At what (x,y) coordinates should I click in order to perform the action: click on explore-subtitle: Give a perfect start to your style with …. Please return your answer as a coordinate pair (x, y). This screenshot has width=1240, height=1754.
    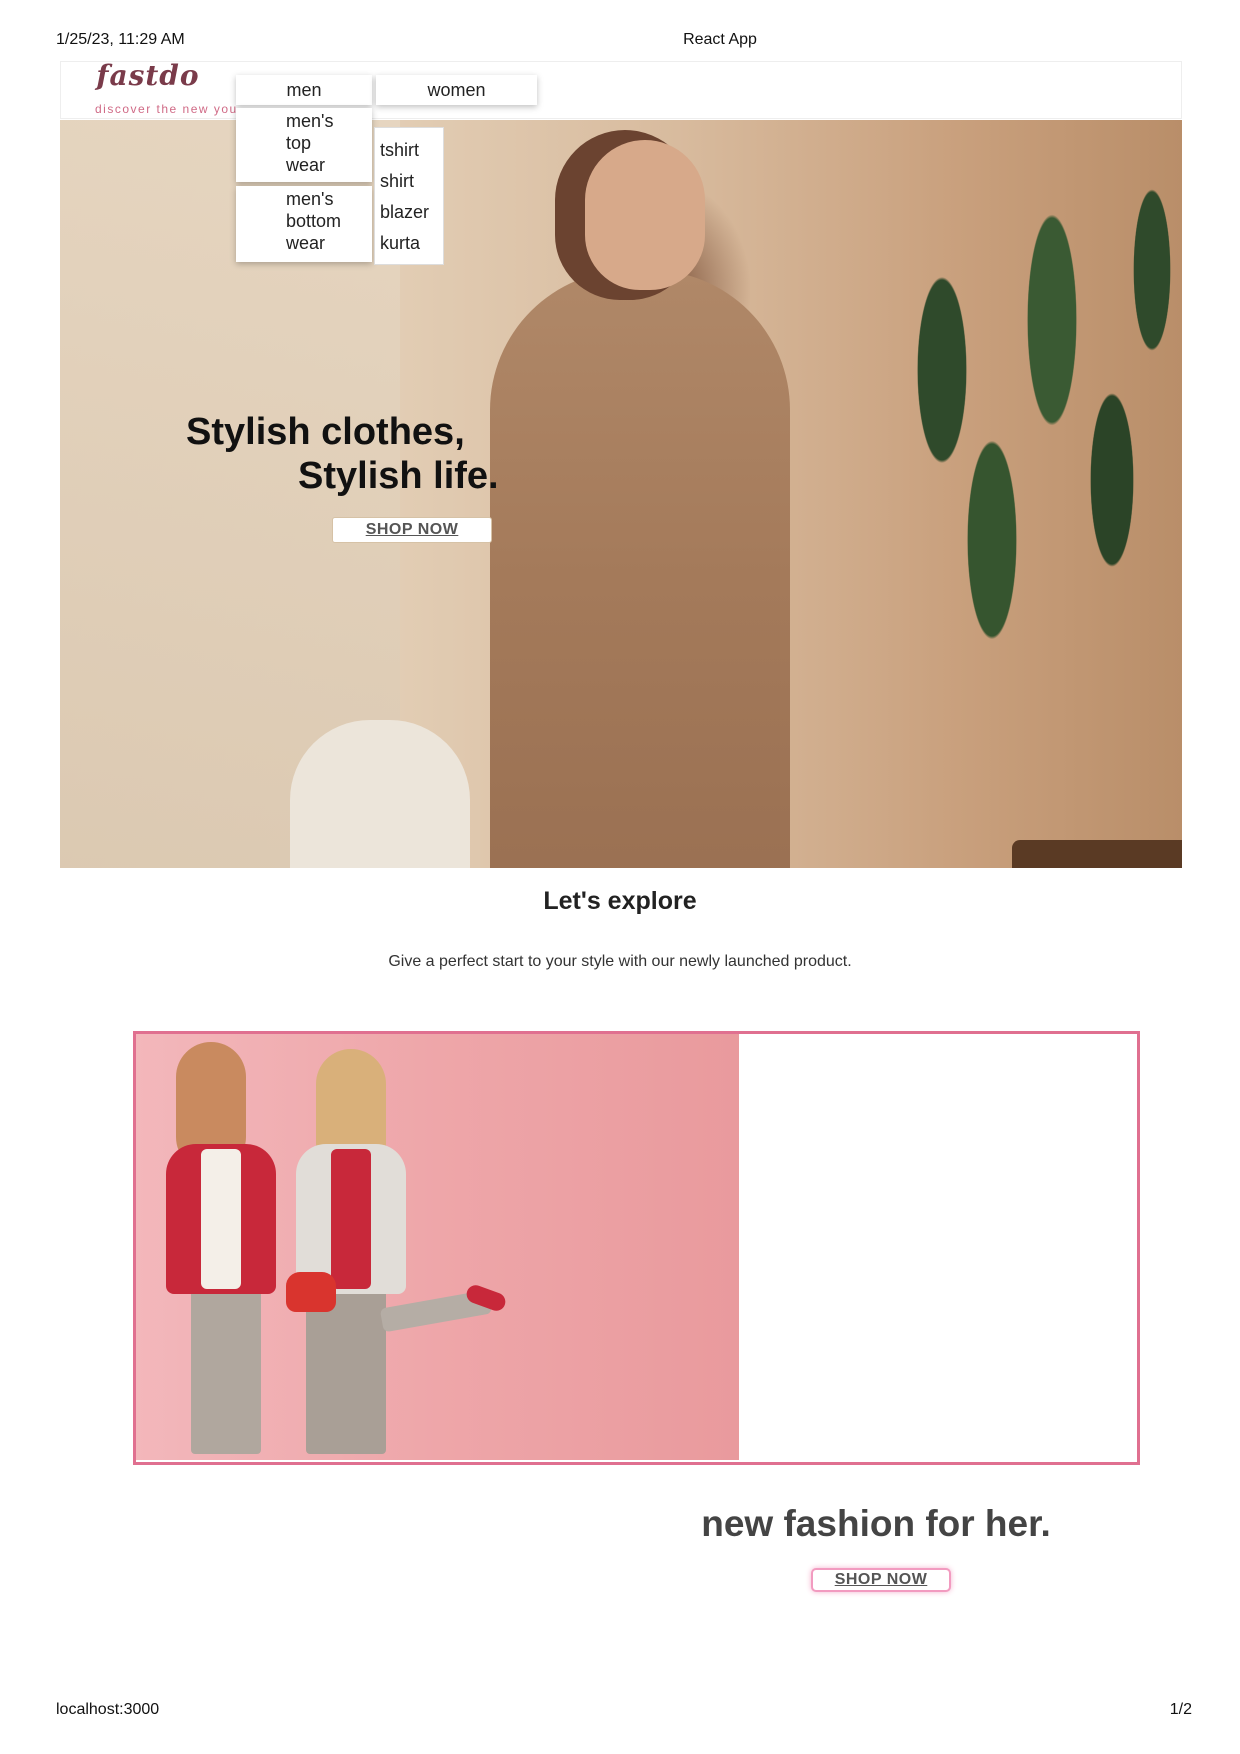
    Looking at the image, I should click on (620, 961).